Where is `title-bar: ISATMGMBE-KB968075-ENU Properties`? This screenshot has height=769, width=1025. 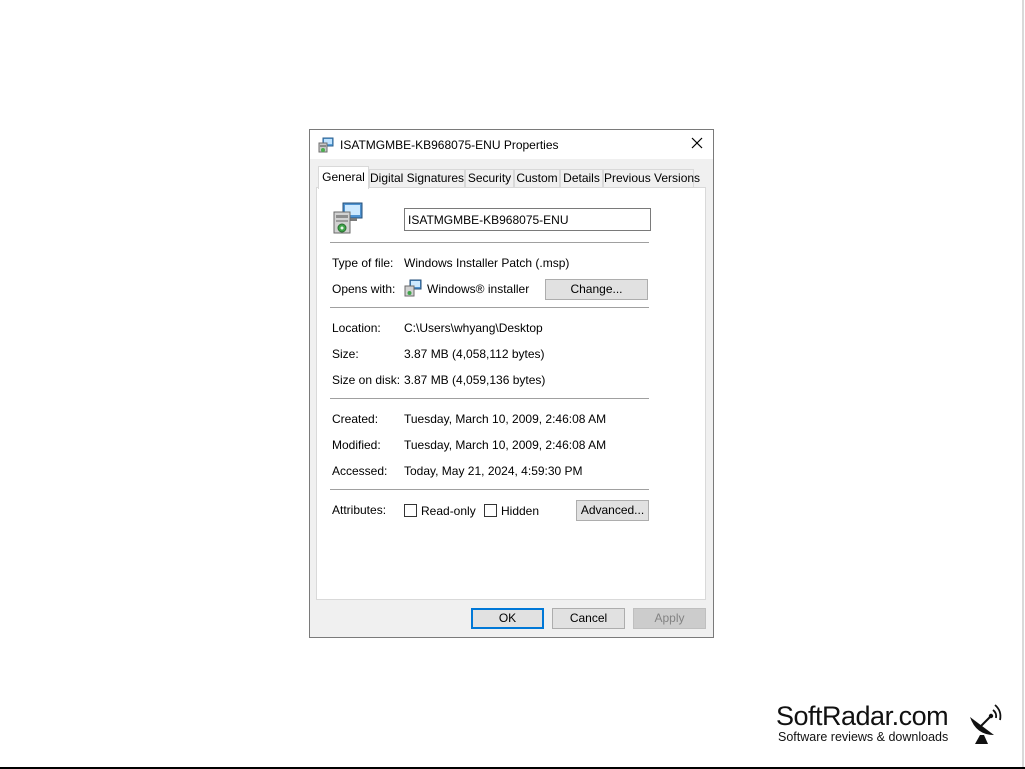 title-bar: ISATMGMBE-KB968075-ENU Properties is located at coordinates (511, 144).